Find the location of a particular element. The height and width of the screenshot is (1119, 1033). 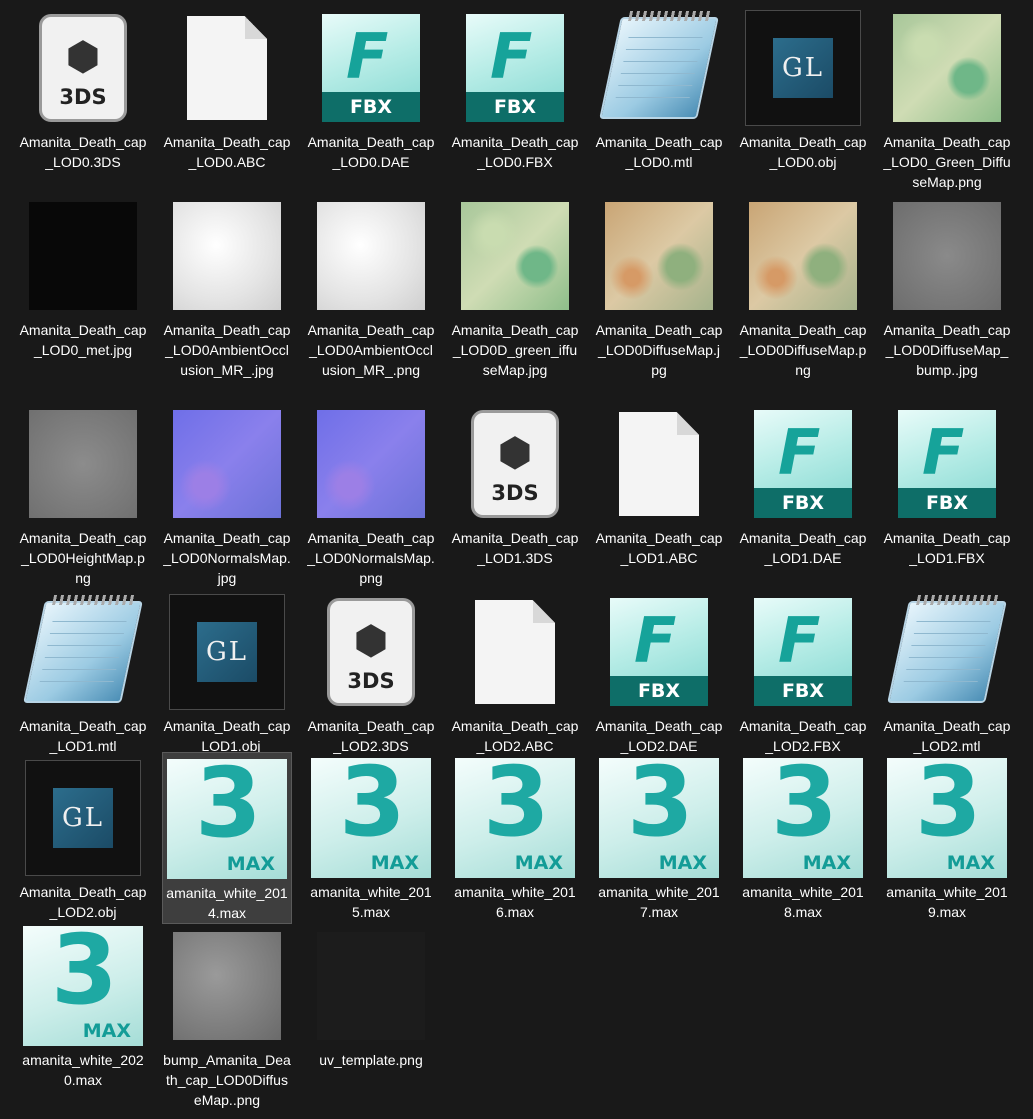

file-item: GL Amanita_Death_cap_LOD1.obj is located at coordinates (227, 671).